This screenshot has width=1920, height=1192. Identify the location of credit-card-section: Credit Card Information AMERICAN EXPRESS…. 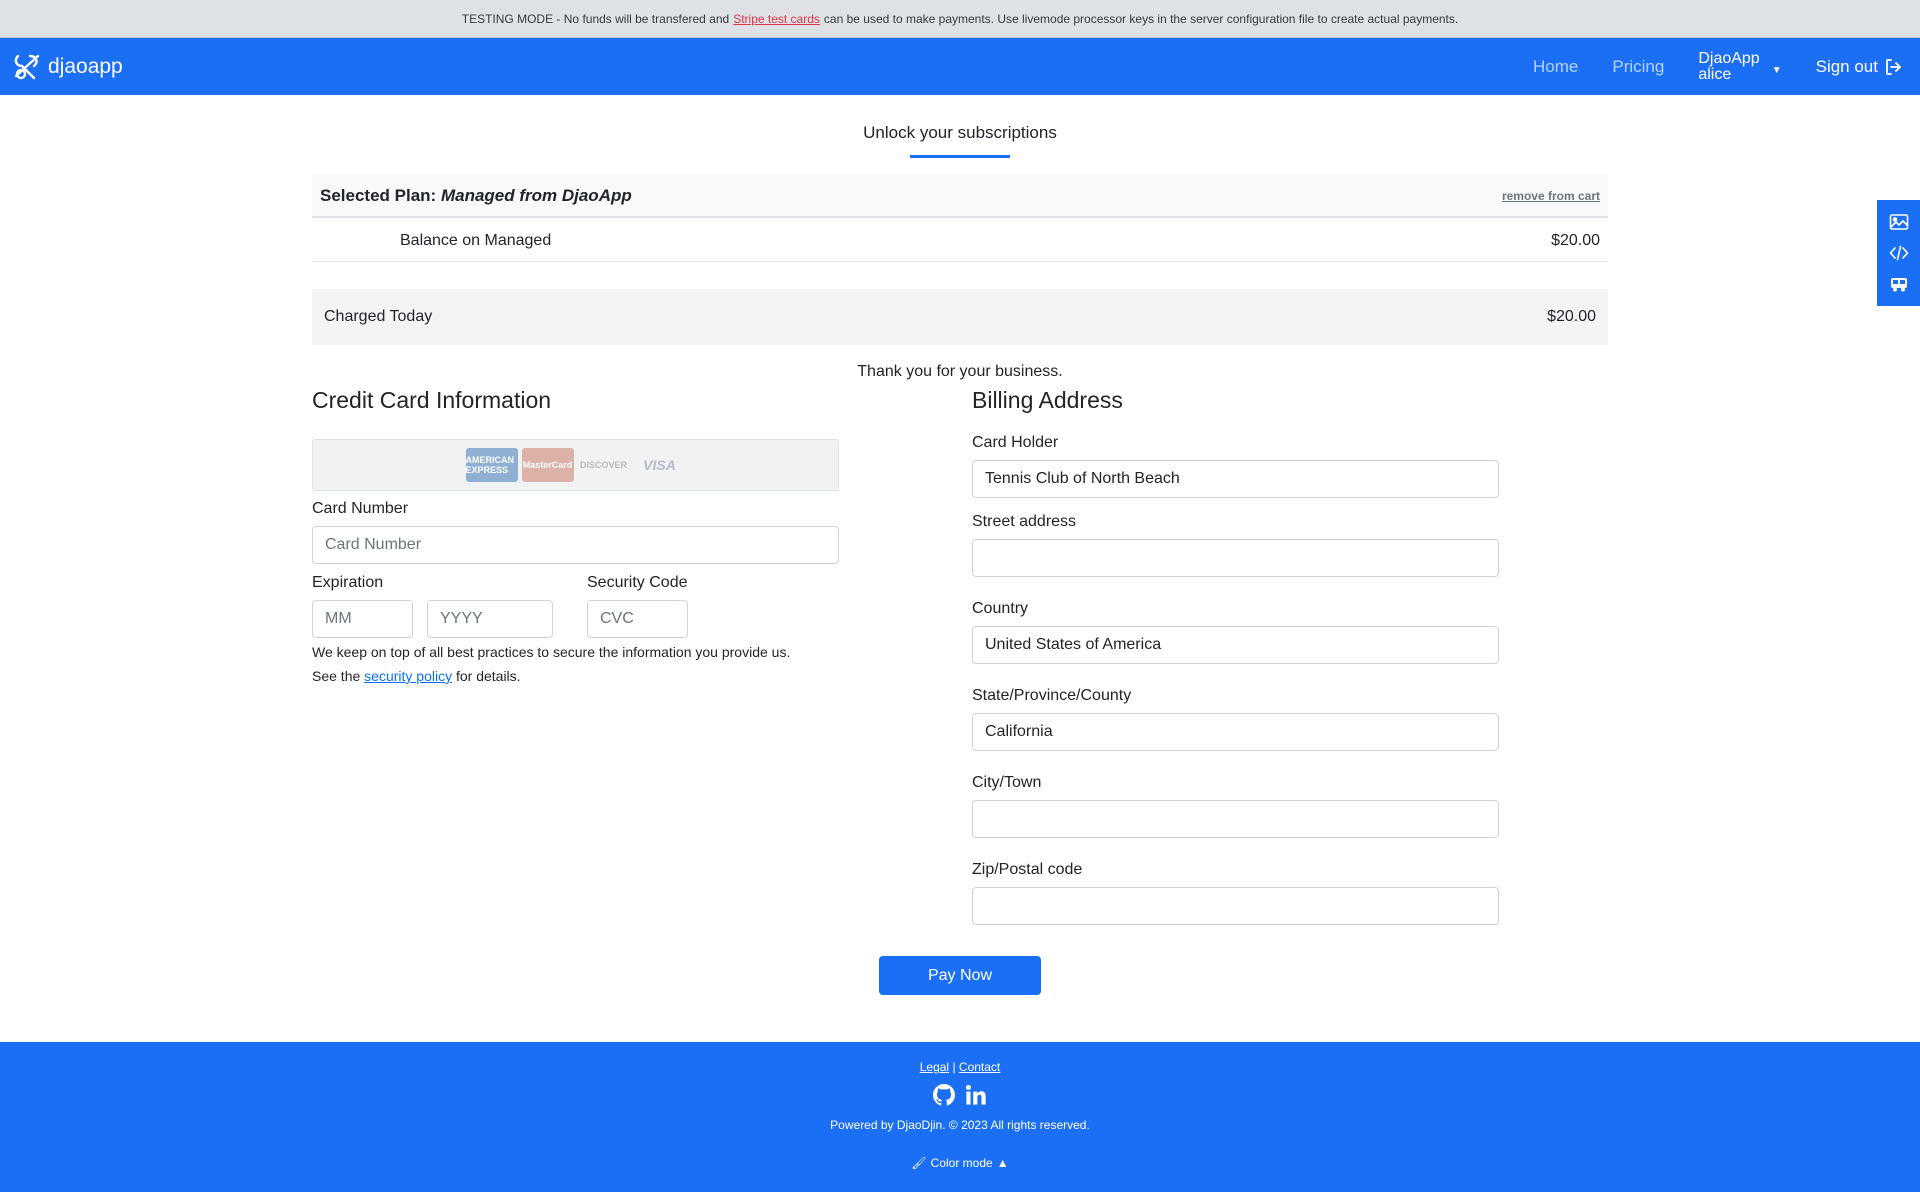
(575, 537).